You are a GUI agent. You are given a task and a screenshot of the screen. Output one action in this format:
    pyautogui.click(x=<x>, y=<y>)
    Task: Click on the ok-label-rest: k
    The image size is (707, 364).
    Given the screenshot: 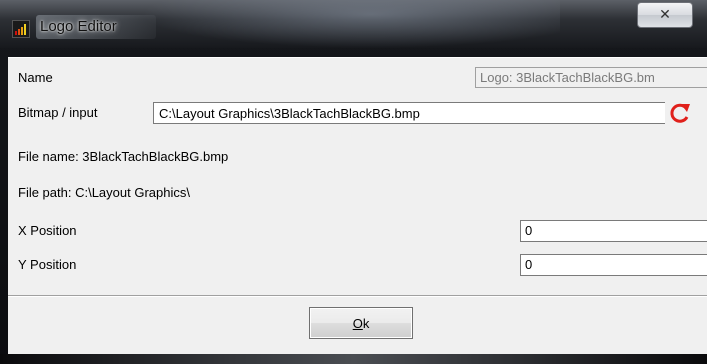 What is the action you would take?
    pyautogui.click(x=366, y=323)
    